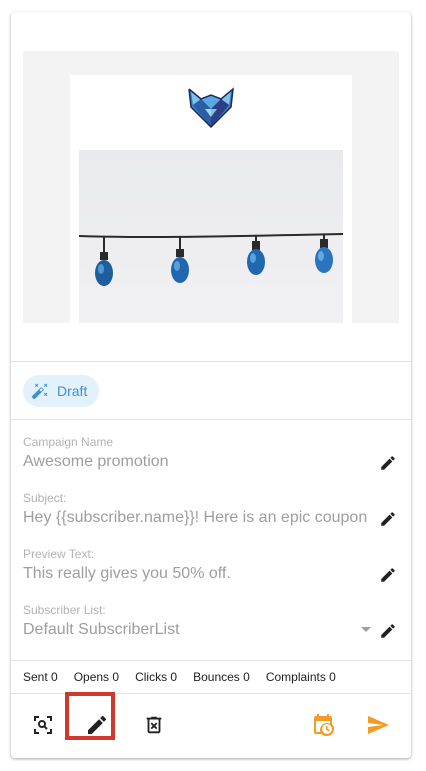 This screenshot has width=426, height=771. I want to click on field-value: Default SubscriberList, so click(101, 629).